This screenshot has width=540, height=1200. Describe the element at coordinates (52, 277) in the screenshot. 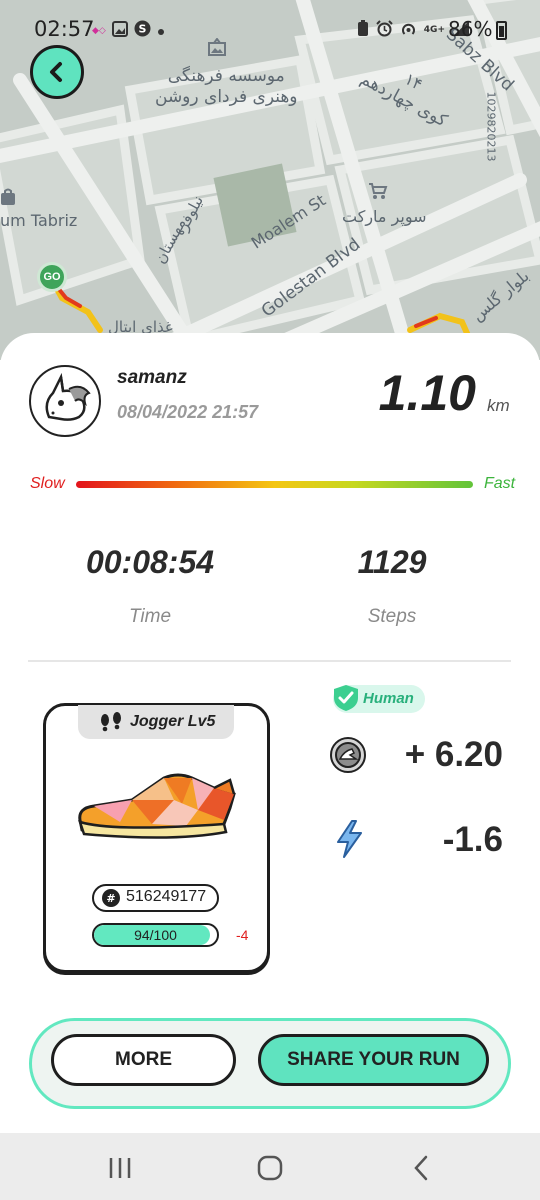

I see `start-marker: GO` at that location.